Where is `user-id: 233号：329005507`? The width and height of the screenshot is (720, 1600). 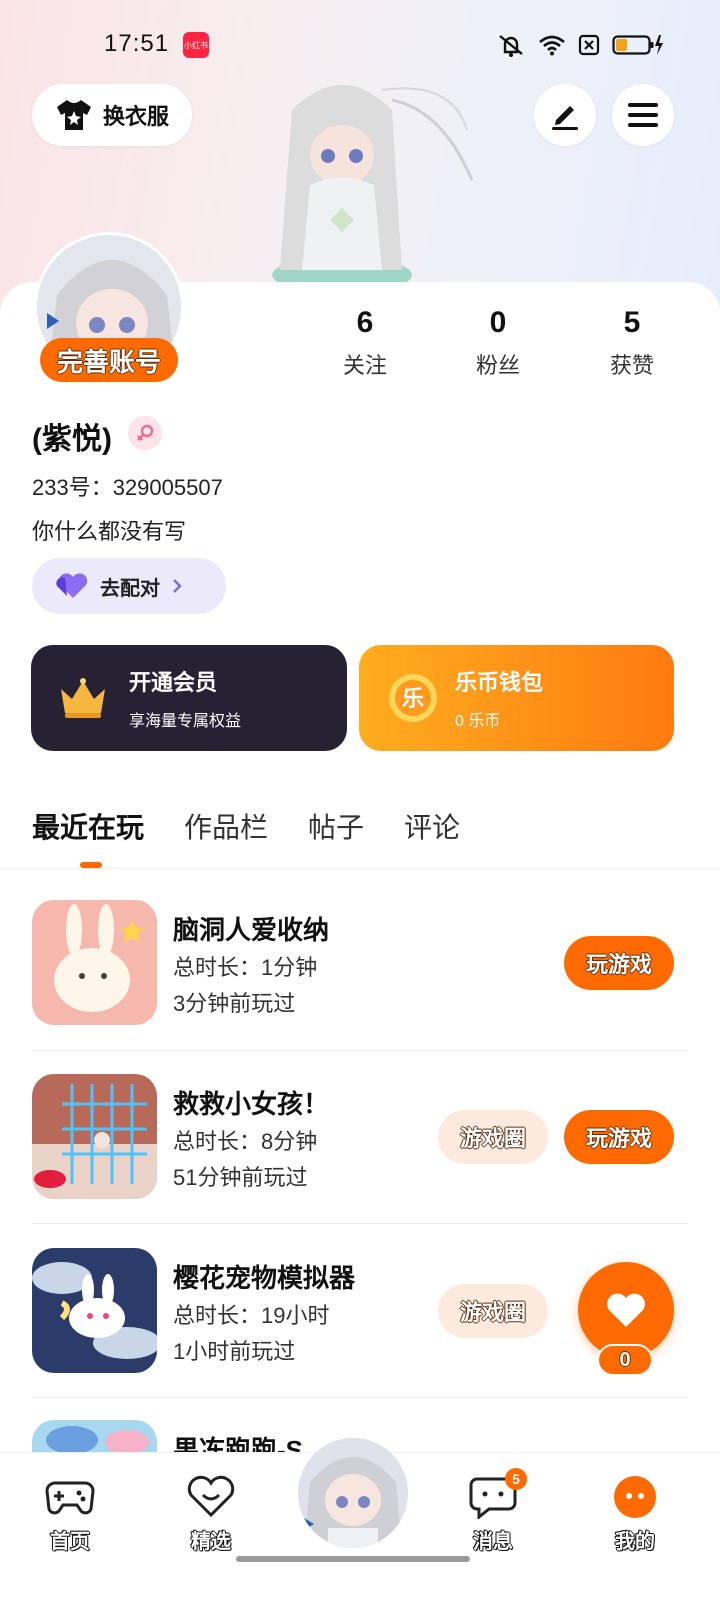 user-id: 233号：329005507 is located at coordinates (127, 487).